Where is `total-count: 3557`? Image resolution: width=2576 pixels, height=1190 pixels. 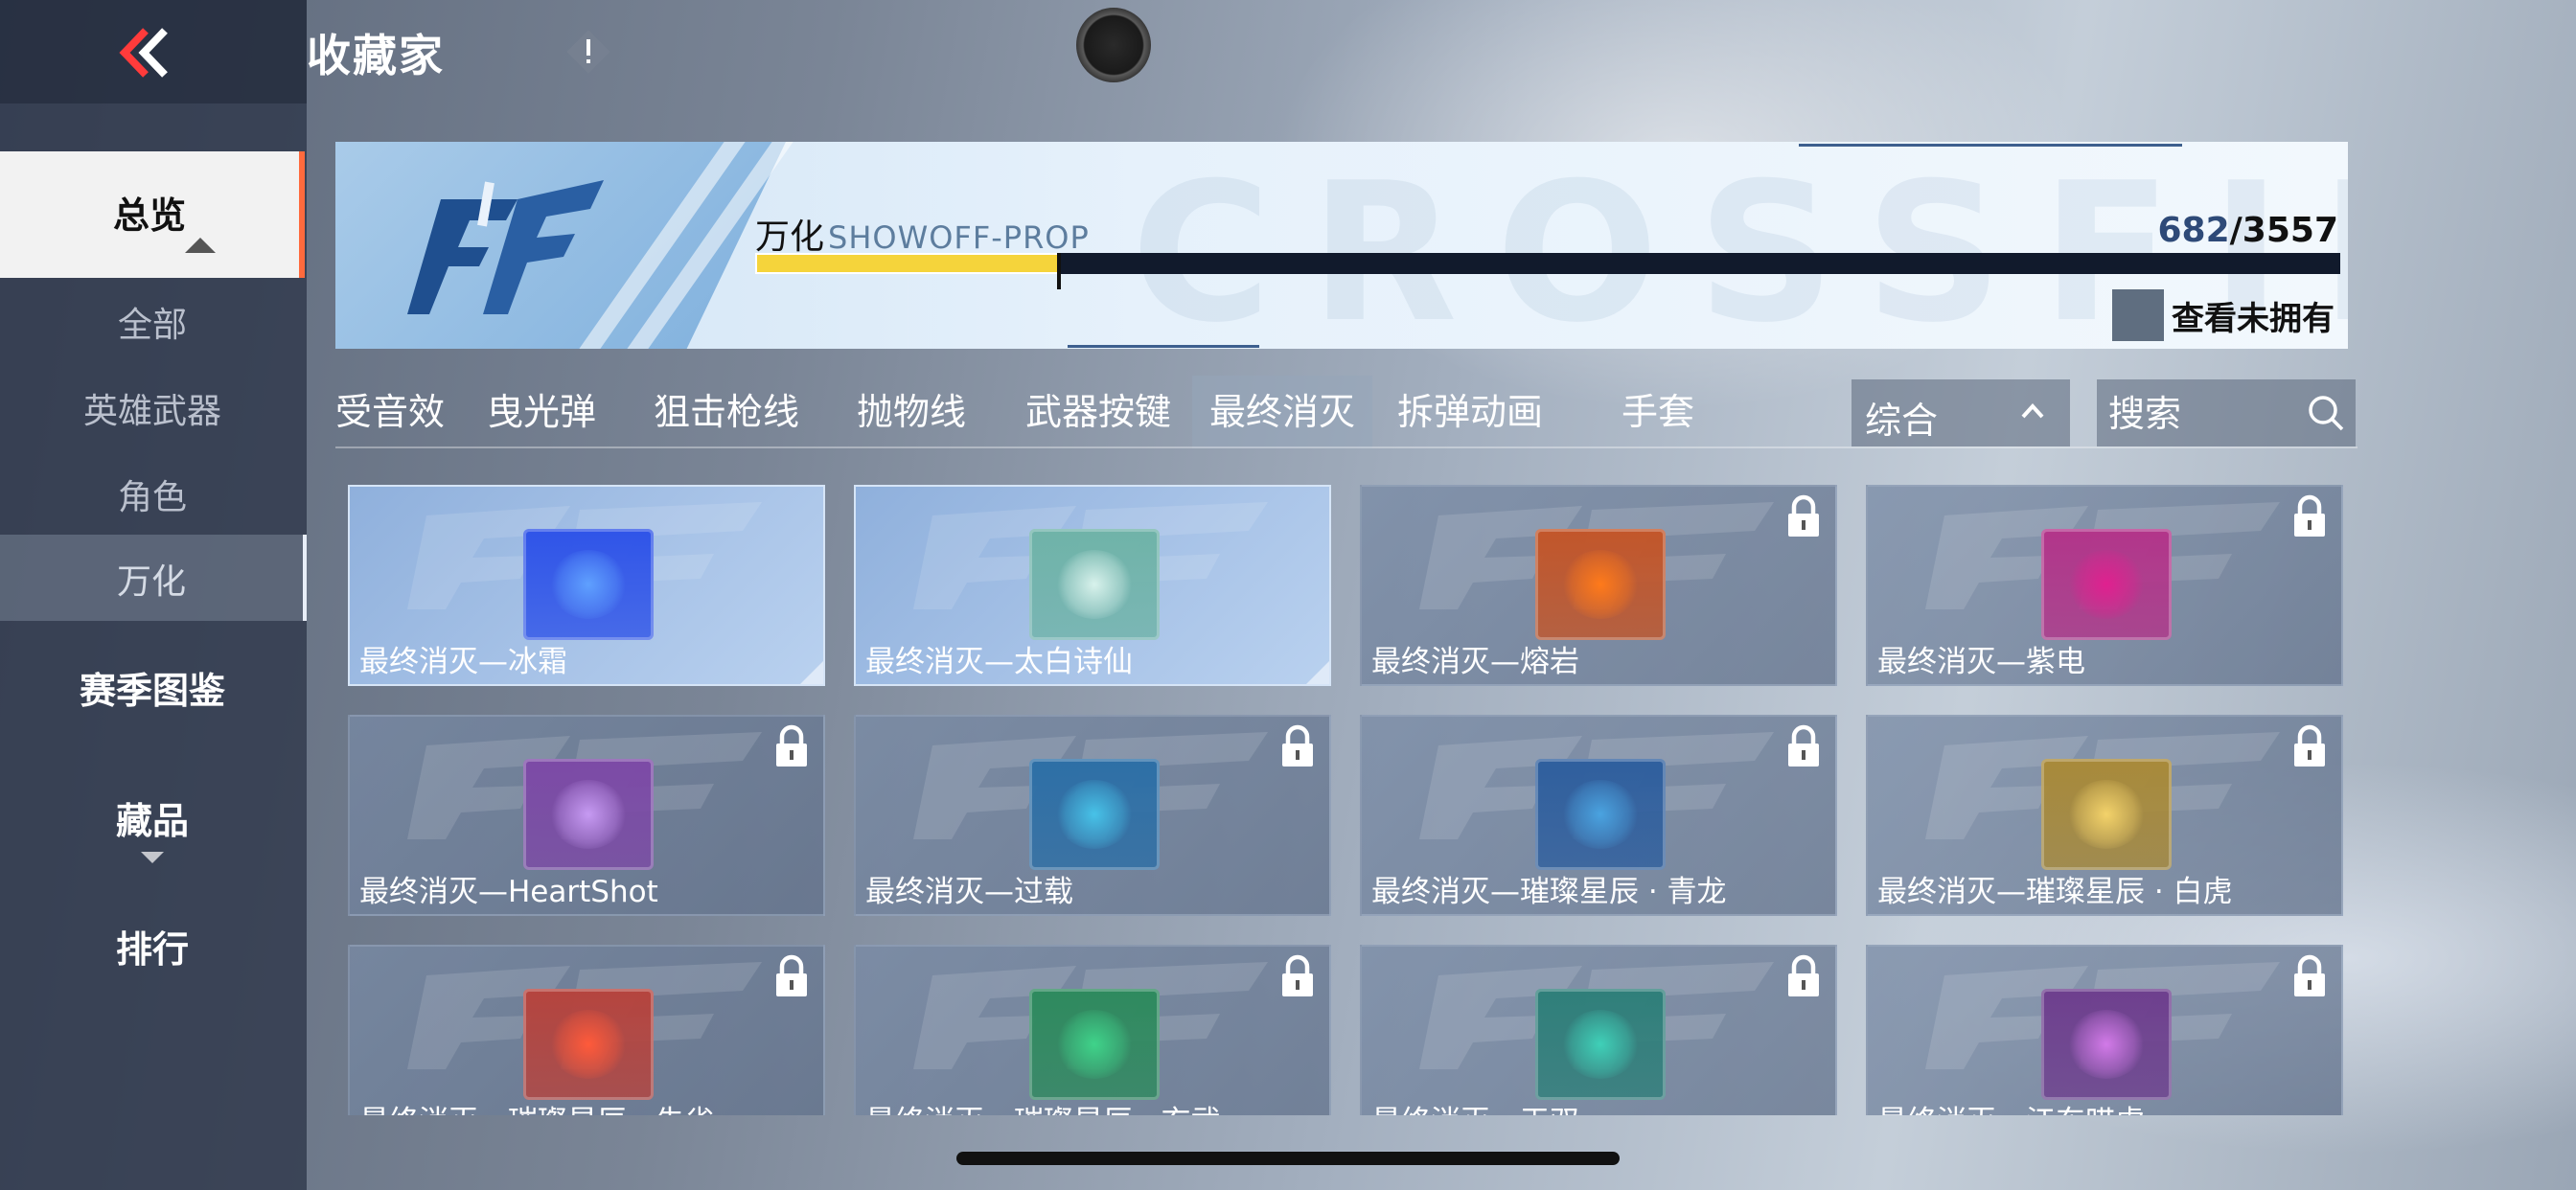 total-count: 3557 is located at coordinates (2290, 230).